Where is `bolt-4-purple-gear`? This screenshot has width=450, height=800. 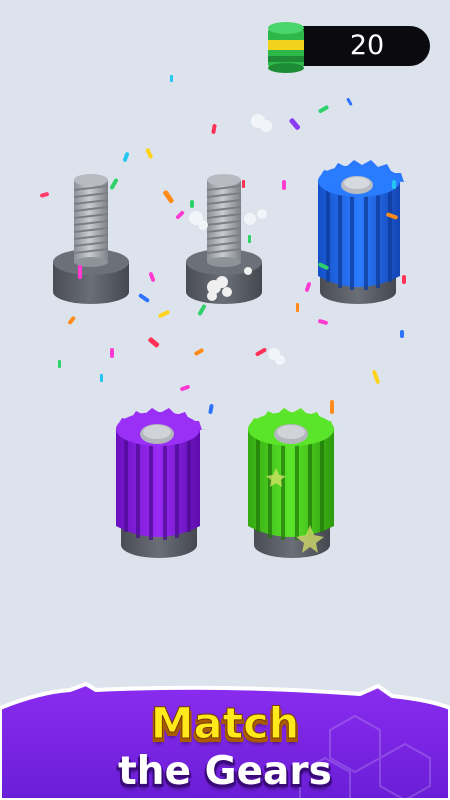
bolt-4-purple-gear is located at coordinates (162, 483).